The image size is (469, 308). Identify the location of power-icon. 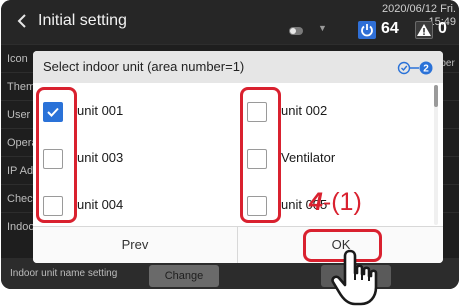
(367, 30).